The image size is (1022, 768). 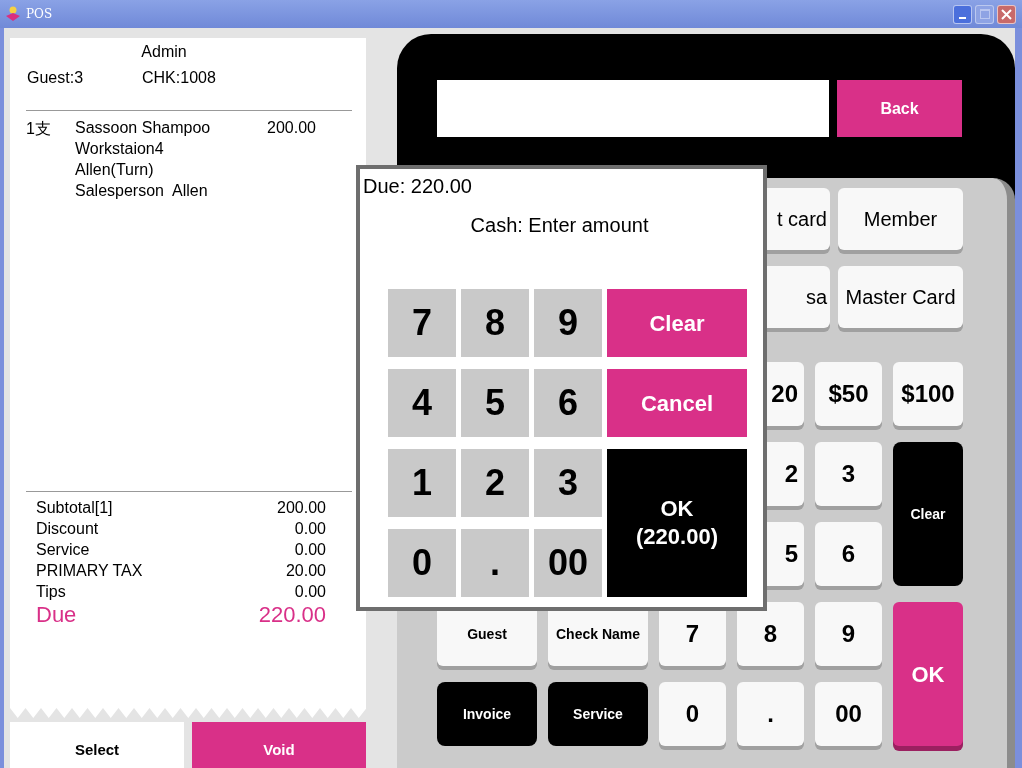 What do you see at coordinates (56, 615) in the screenshot?
I see `total-label: Due` at bounding box center [56, 615].